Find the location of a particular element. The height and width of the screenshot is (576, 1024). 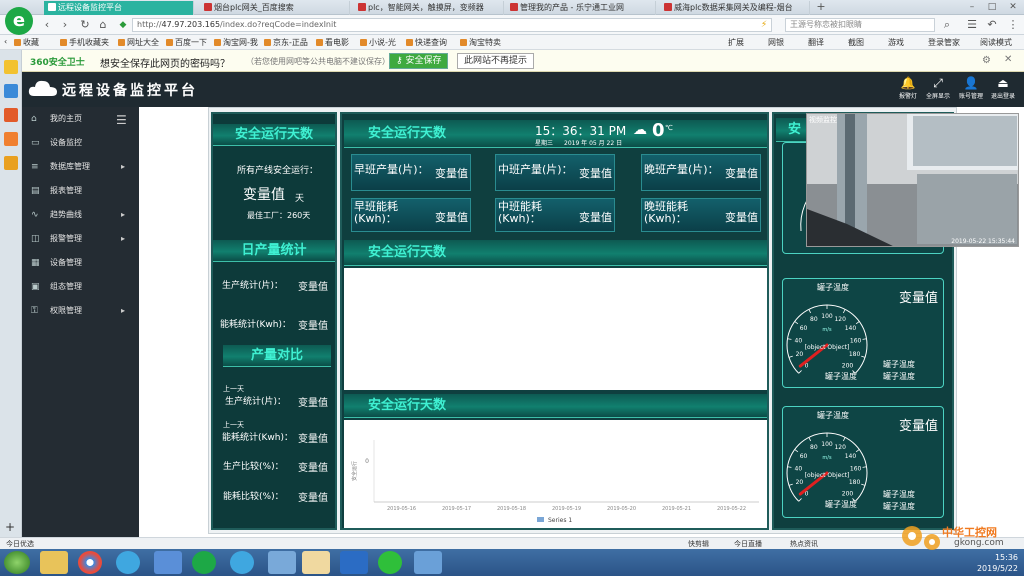

menu-trend: ∿ 趋势曲线 ▸ is located at coordinates (80, 215).